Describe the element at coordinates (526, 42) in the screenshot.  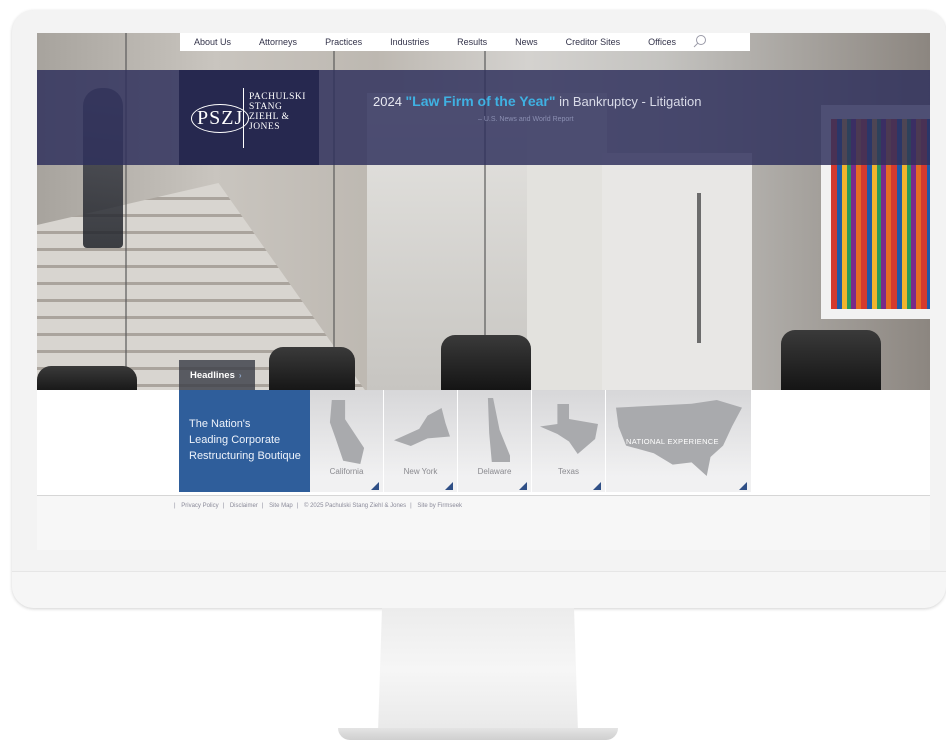
I see `nav-news: News` at that location.